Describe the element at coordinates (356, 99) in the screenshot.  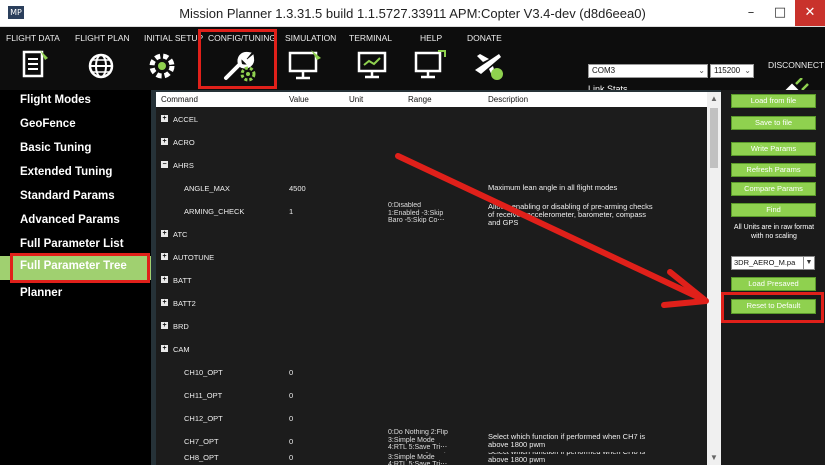
I see `header-unit: Unit` at that location.